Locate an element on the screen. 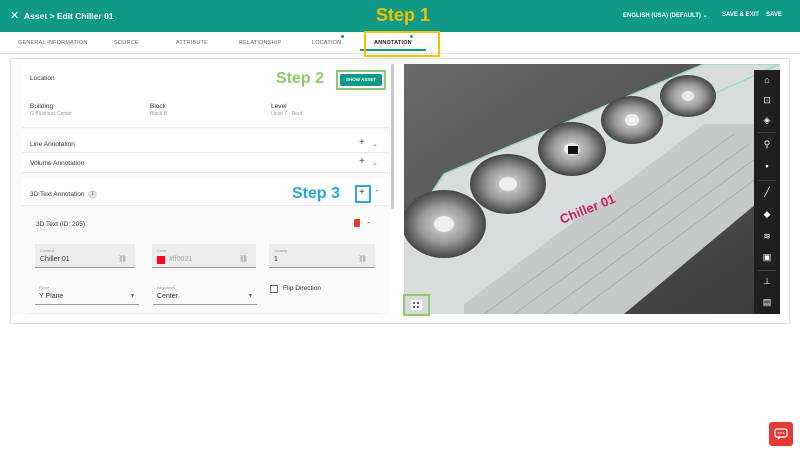 Image resolution: width=800 pixels, height=453 pixels. viewer-toolbar: ⌂ ⊡ ◈ ⚲ ▪ ╱ ◆ ≋ ▣ ⊥ ▤ is located at coordinates (767, 192).